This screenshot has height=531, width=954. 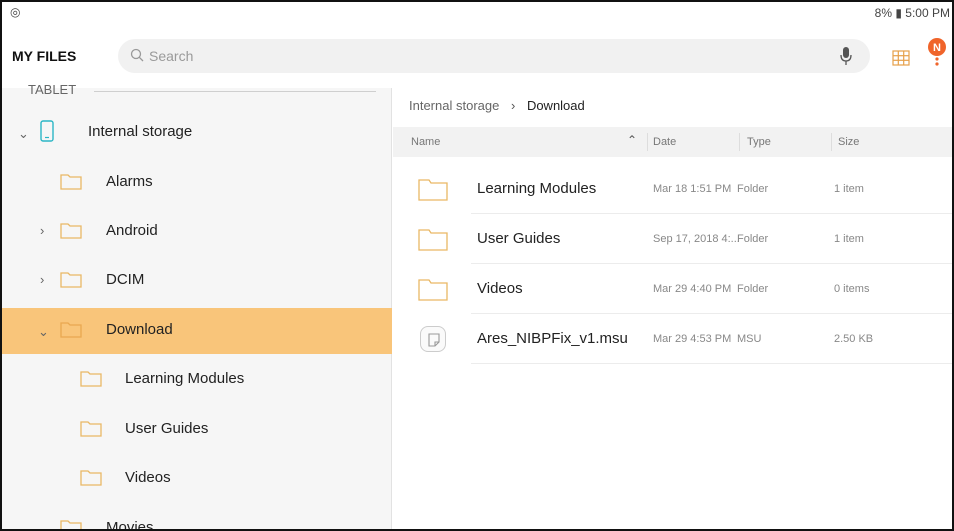 What do you see at coordinates (137, 55) in the screenshot?
I see `search-icon` at bounding box center [137, 55].